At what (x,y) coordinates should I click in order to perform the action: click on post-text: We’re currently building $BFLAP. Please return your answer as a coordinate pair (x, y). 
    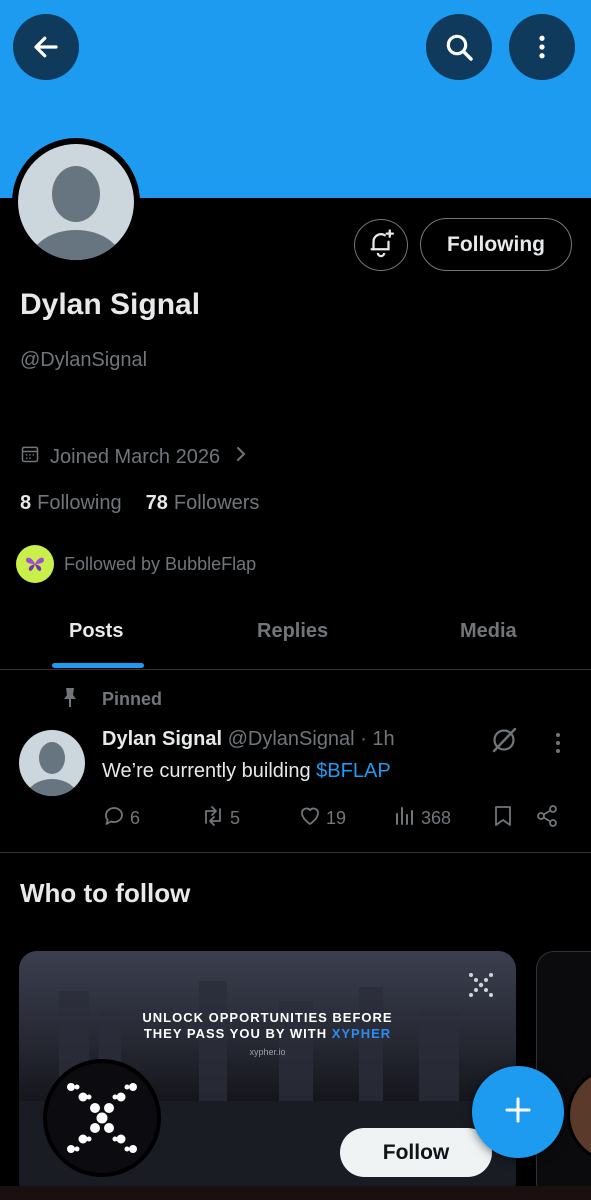
    Looking at the image, I should click on (246, 771).